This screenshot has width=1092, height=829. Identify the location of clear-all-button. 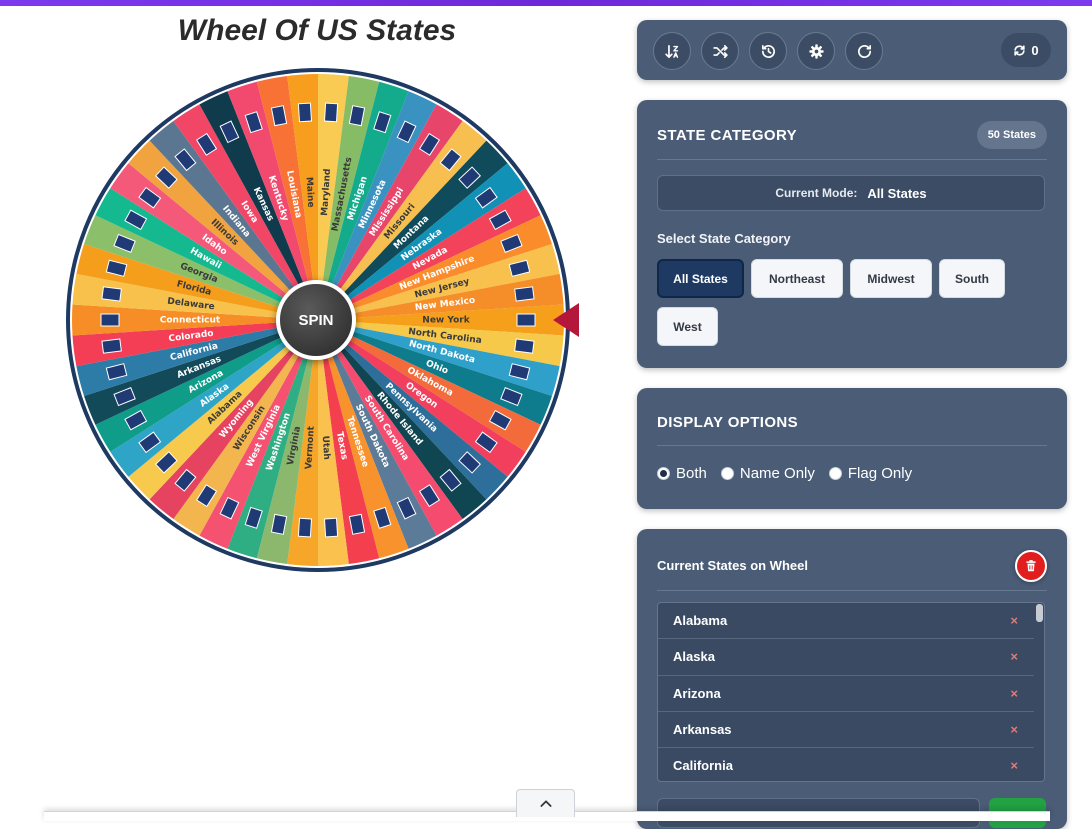
(1031, 566).